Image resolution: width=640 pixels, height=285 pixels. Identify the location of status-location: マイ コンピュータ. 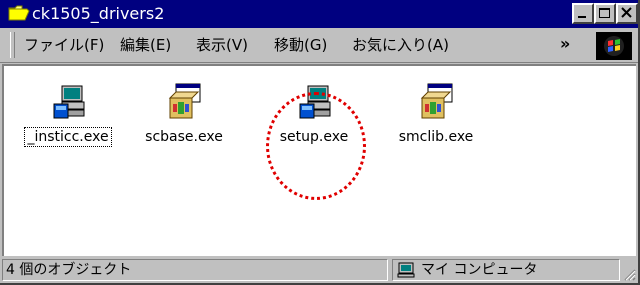
(506, 270).